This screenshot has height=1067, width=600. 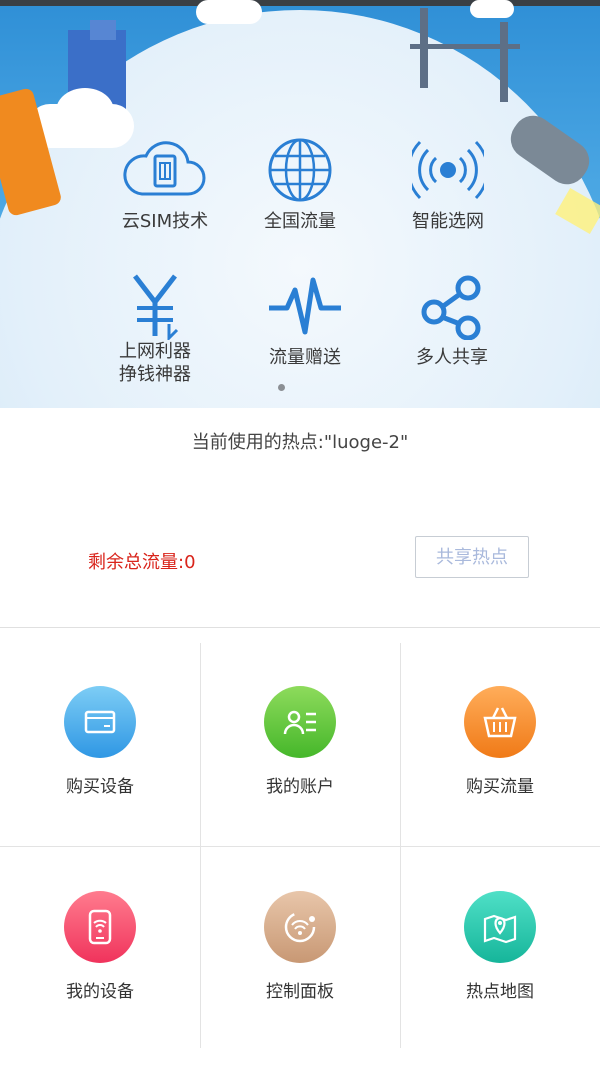 What do you see at coordinates (472, 557) in the screenshot?
I see `share-hotspot-button: 共享热点` at bounding box center [472, 557].